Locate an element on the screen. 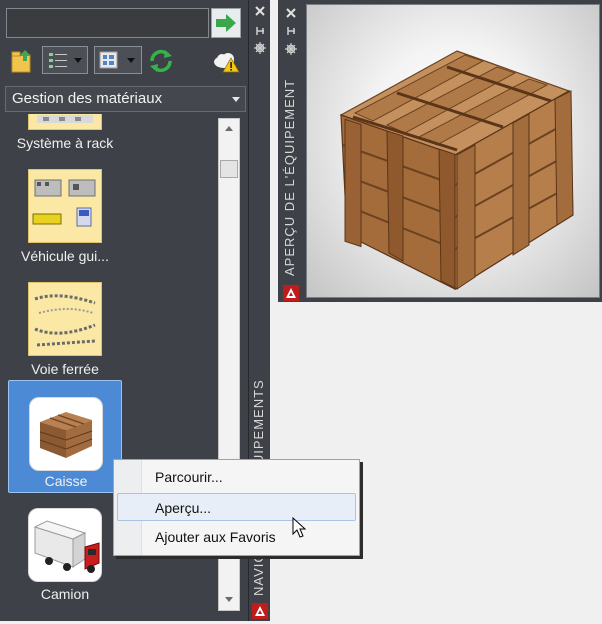 The height and width of the screenshot is (624, 602). list-item: Camion is located at coordinates (65, 558).